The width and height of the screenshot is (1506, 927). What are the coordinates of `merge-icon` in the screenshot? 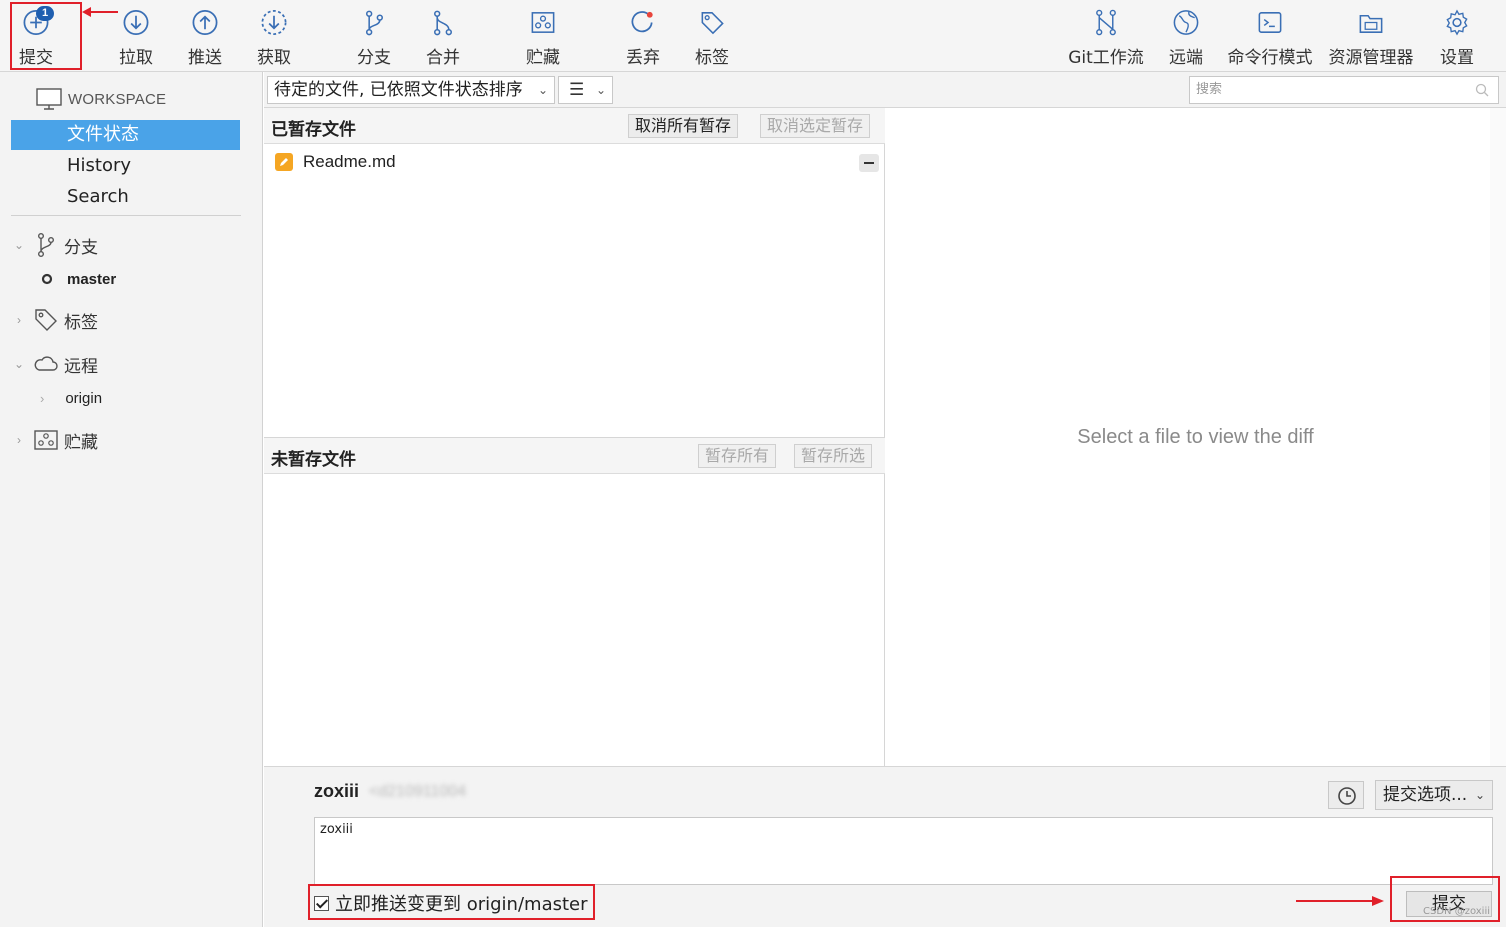 It's located at (443, 23).